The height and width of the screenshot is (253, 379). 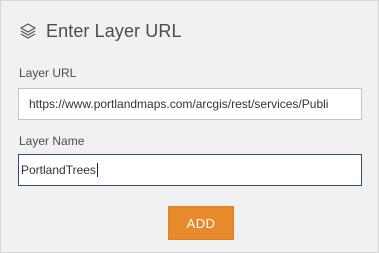 I want to click on add-button: ADD, so click(x=201, y=223).